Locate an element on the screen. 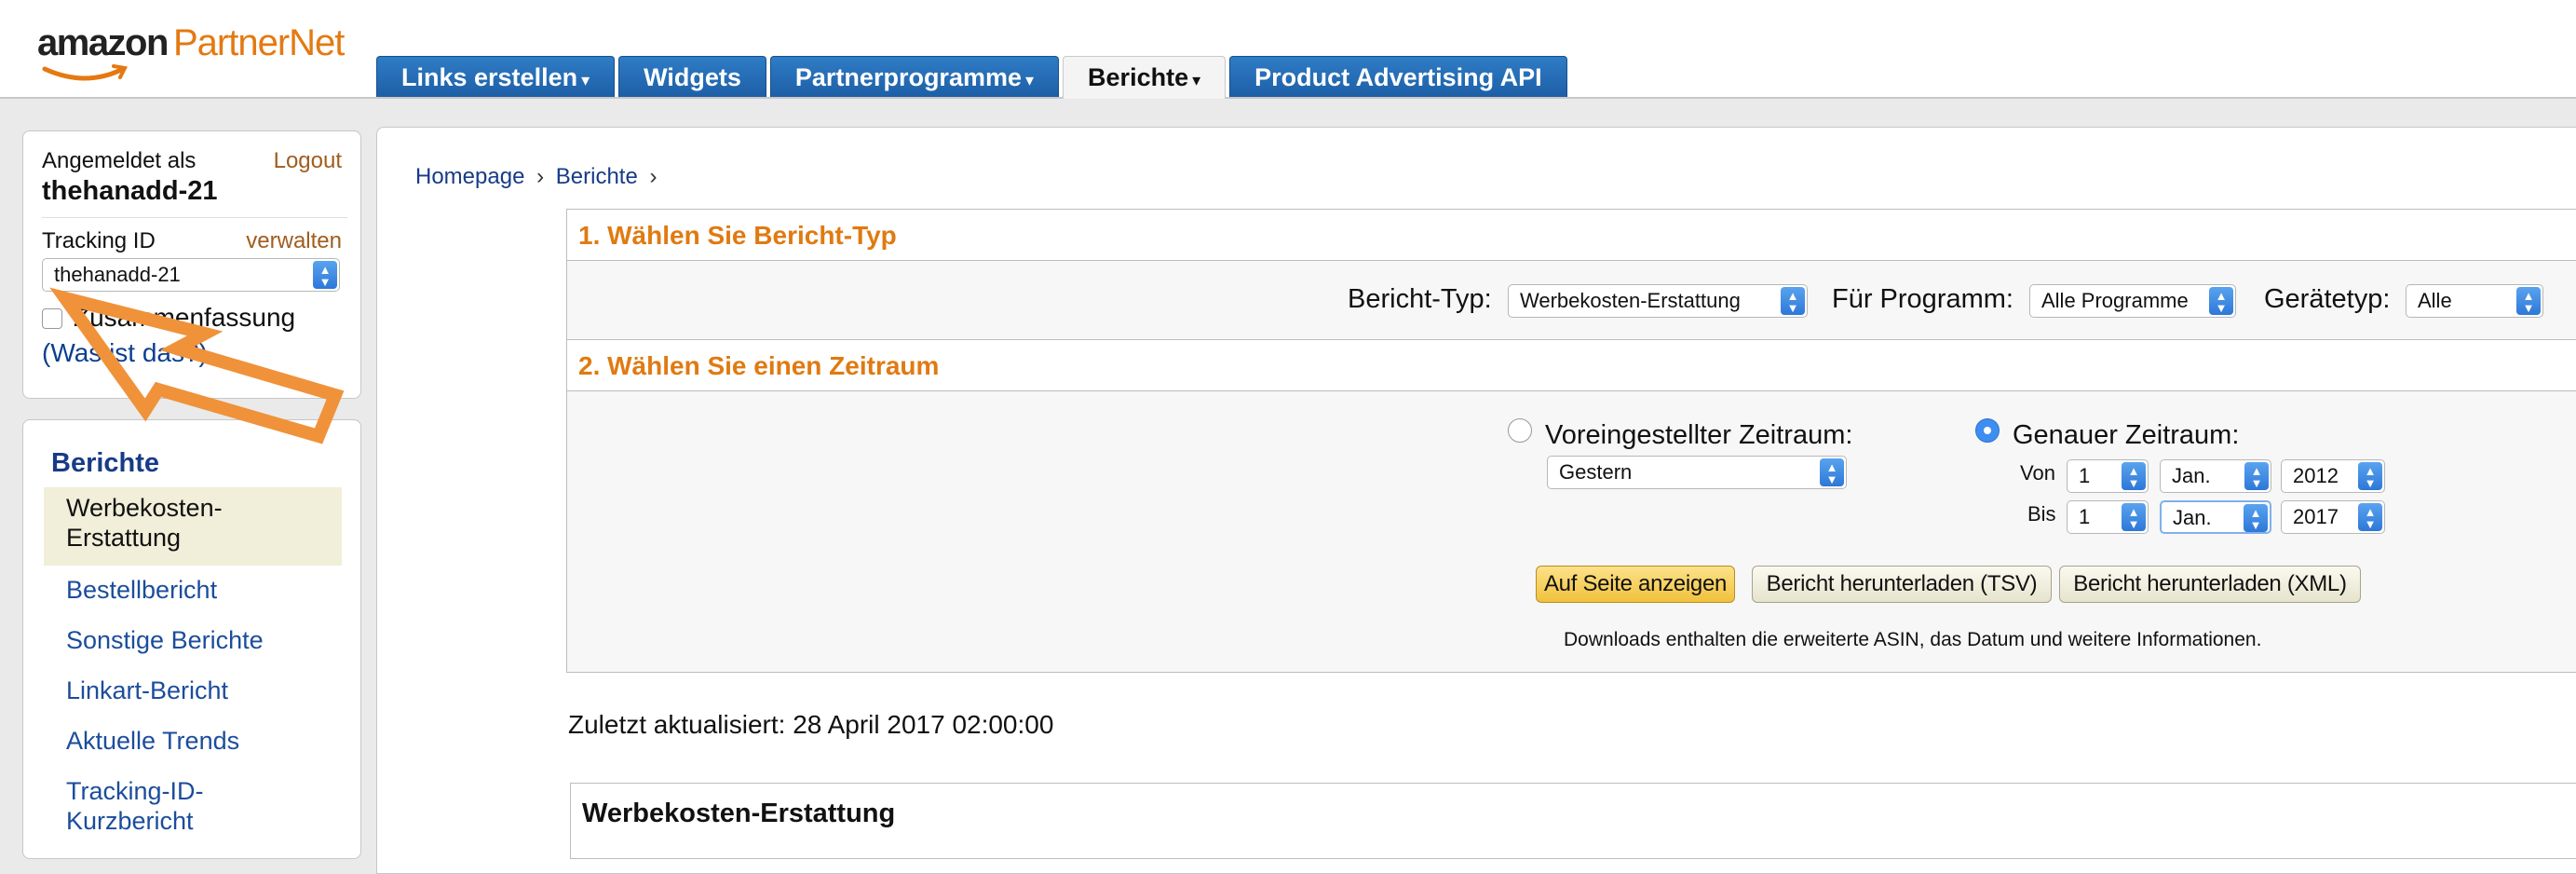  preset-range-label: Voreingestellter Zeitraum: is located at coordinates (1699, 435).